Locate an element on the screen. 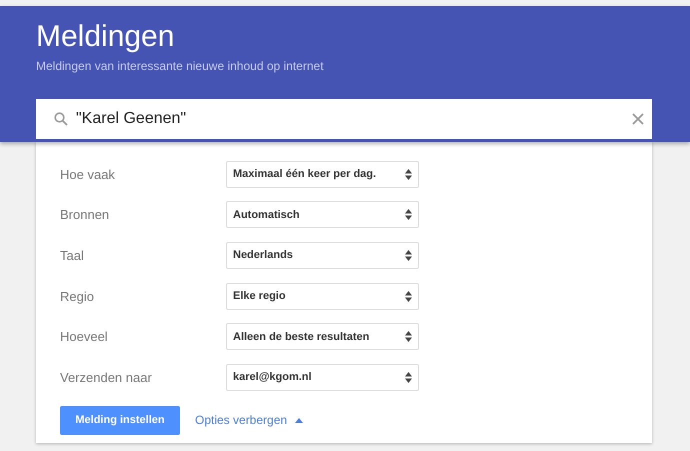  option-select: Nederlands is located at coordinates (322, 255).